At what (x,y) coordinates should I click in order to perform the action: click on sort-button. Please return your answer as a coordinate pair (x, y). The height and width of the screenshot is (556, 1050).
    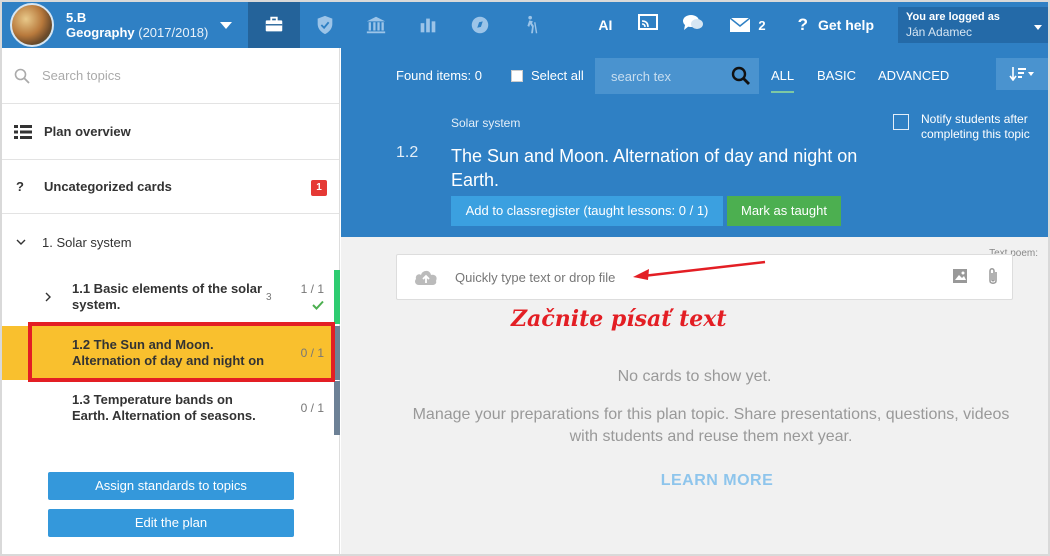
    Looking at the image, I should click on (1022, 74).